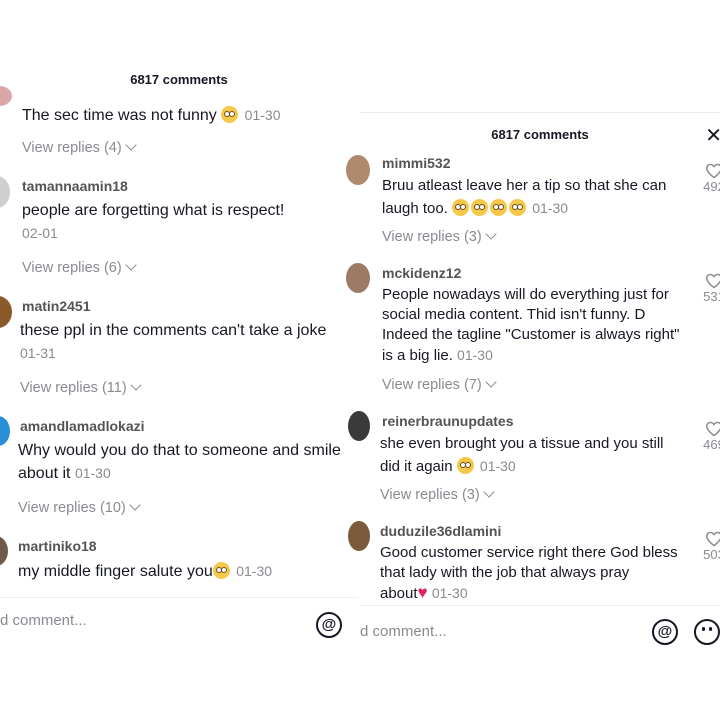 This screenshot has height=720, width=720. I want to click on view-replies-button: View replies (6), so click(79, 267).